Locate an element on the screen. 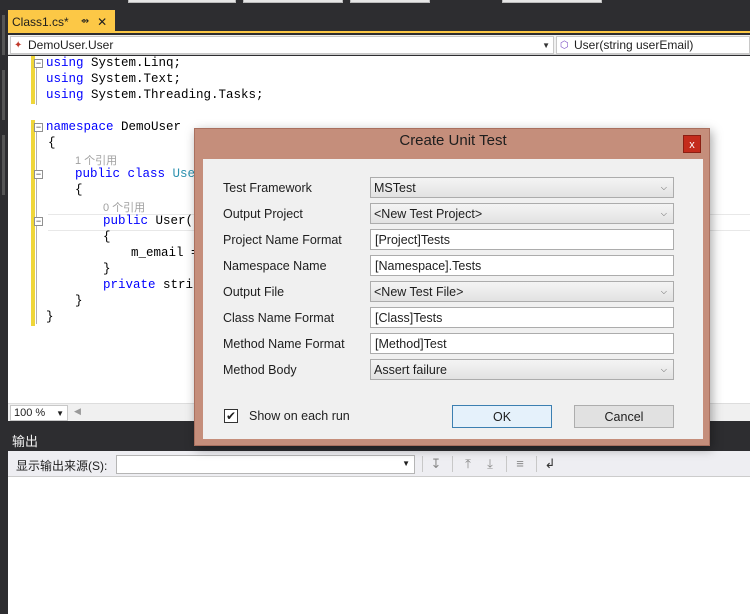 The image size is (750, 614). method-icon: ⬡ is located at coordinates (564, 45).